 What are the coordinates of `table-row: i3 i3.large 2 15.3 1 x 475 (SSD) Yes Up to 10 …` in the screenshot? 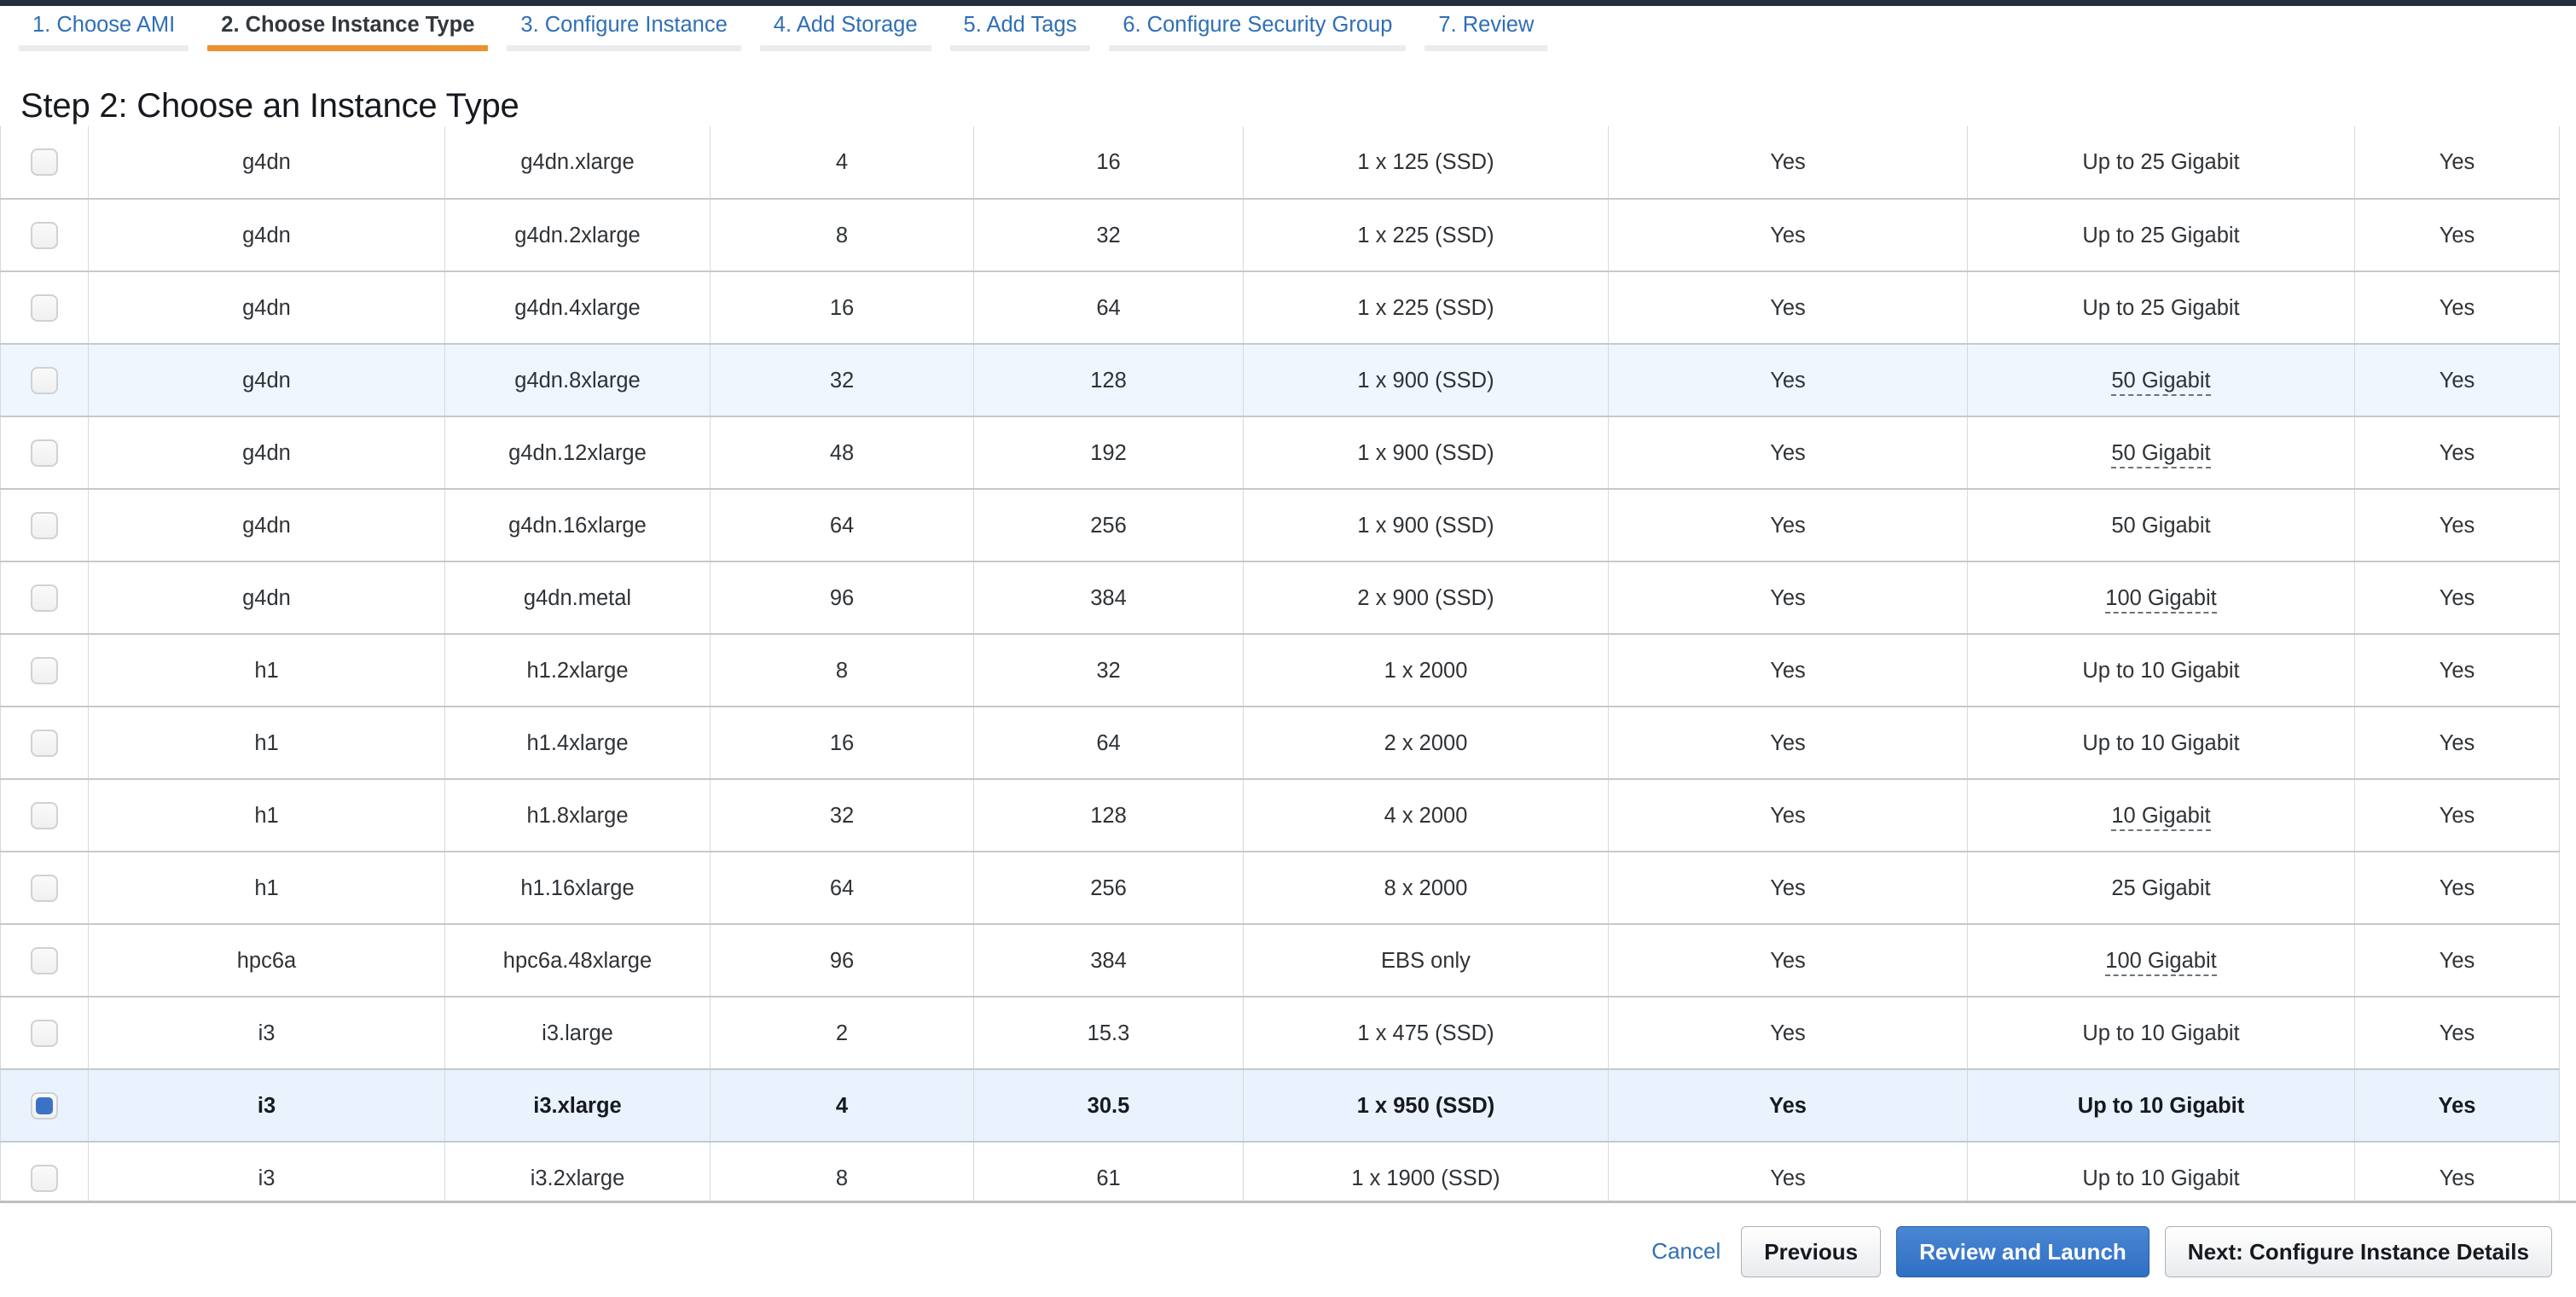 It's located at (1280, 1033).